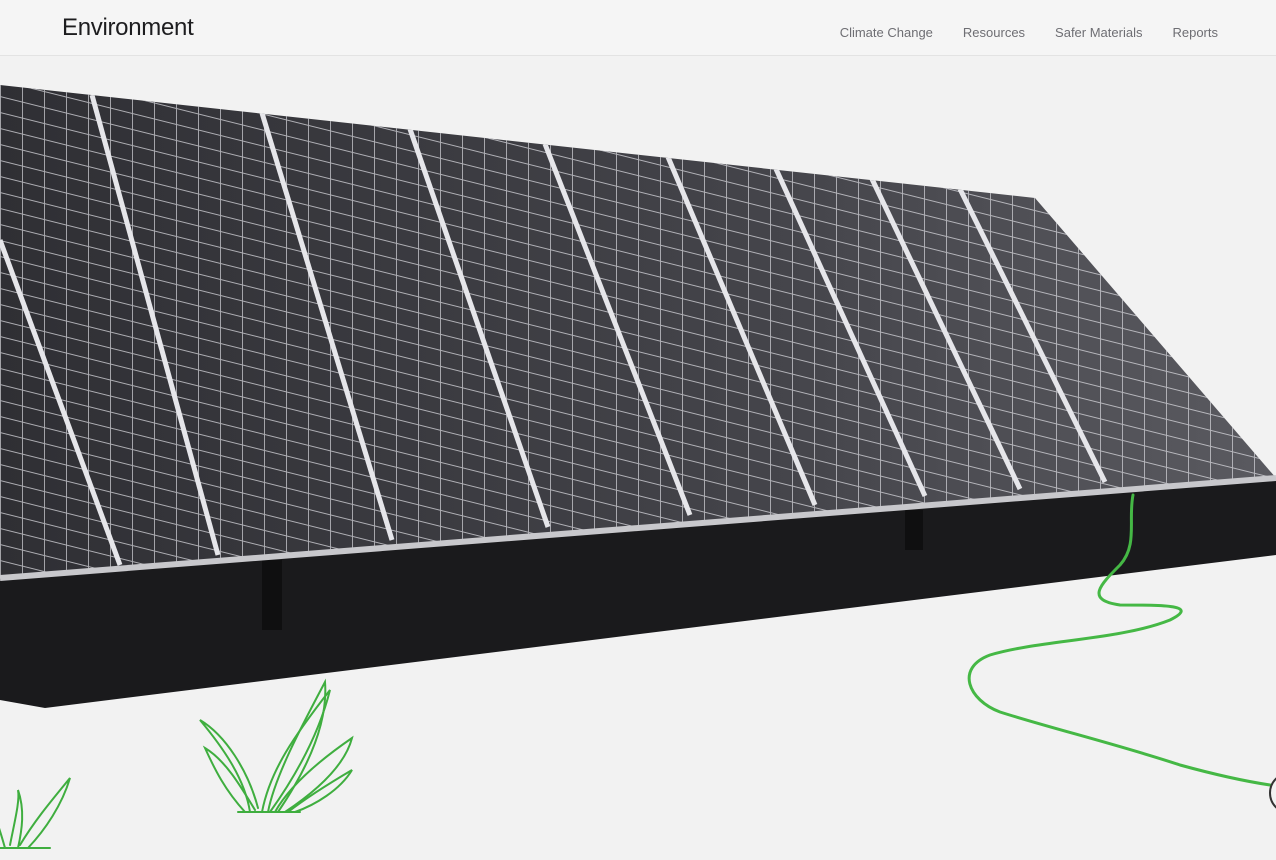  What do you see at coordinates (994, 32) in the screenshot?
I see `nav-link-resources: Resources` at bounding box center [994, 32].